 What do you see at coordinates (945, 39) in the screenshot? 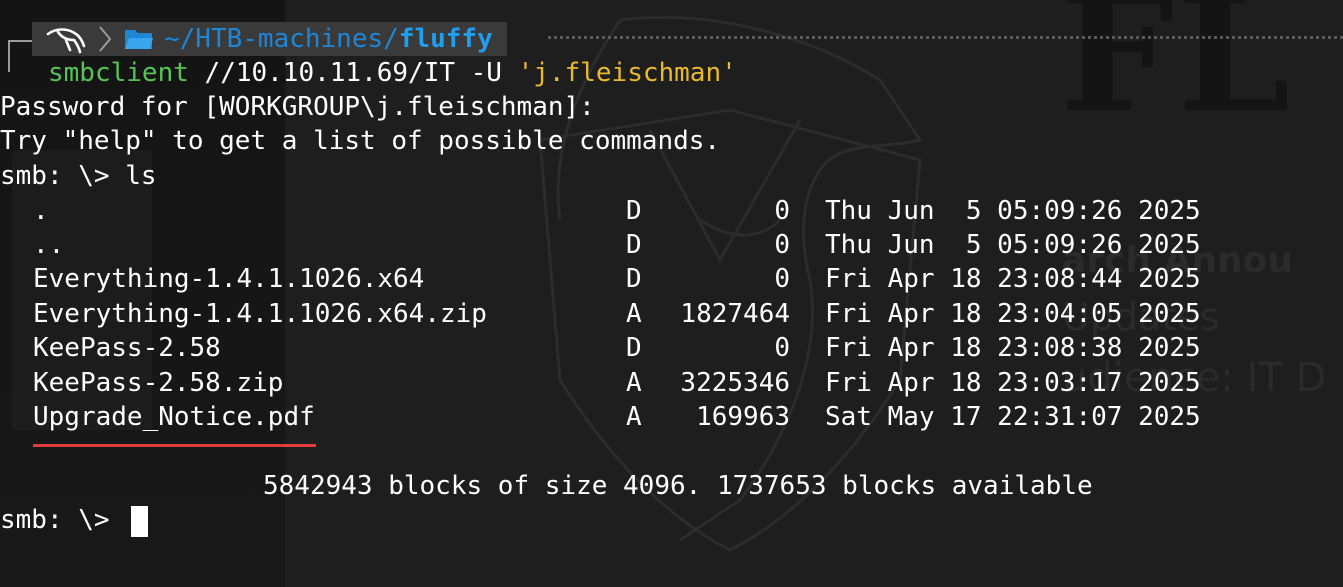
I see `prompt-dotted-fill` at bounding box center [945, 39].